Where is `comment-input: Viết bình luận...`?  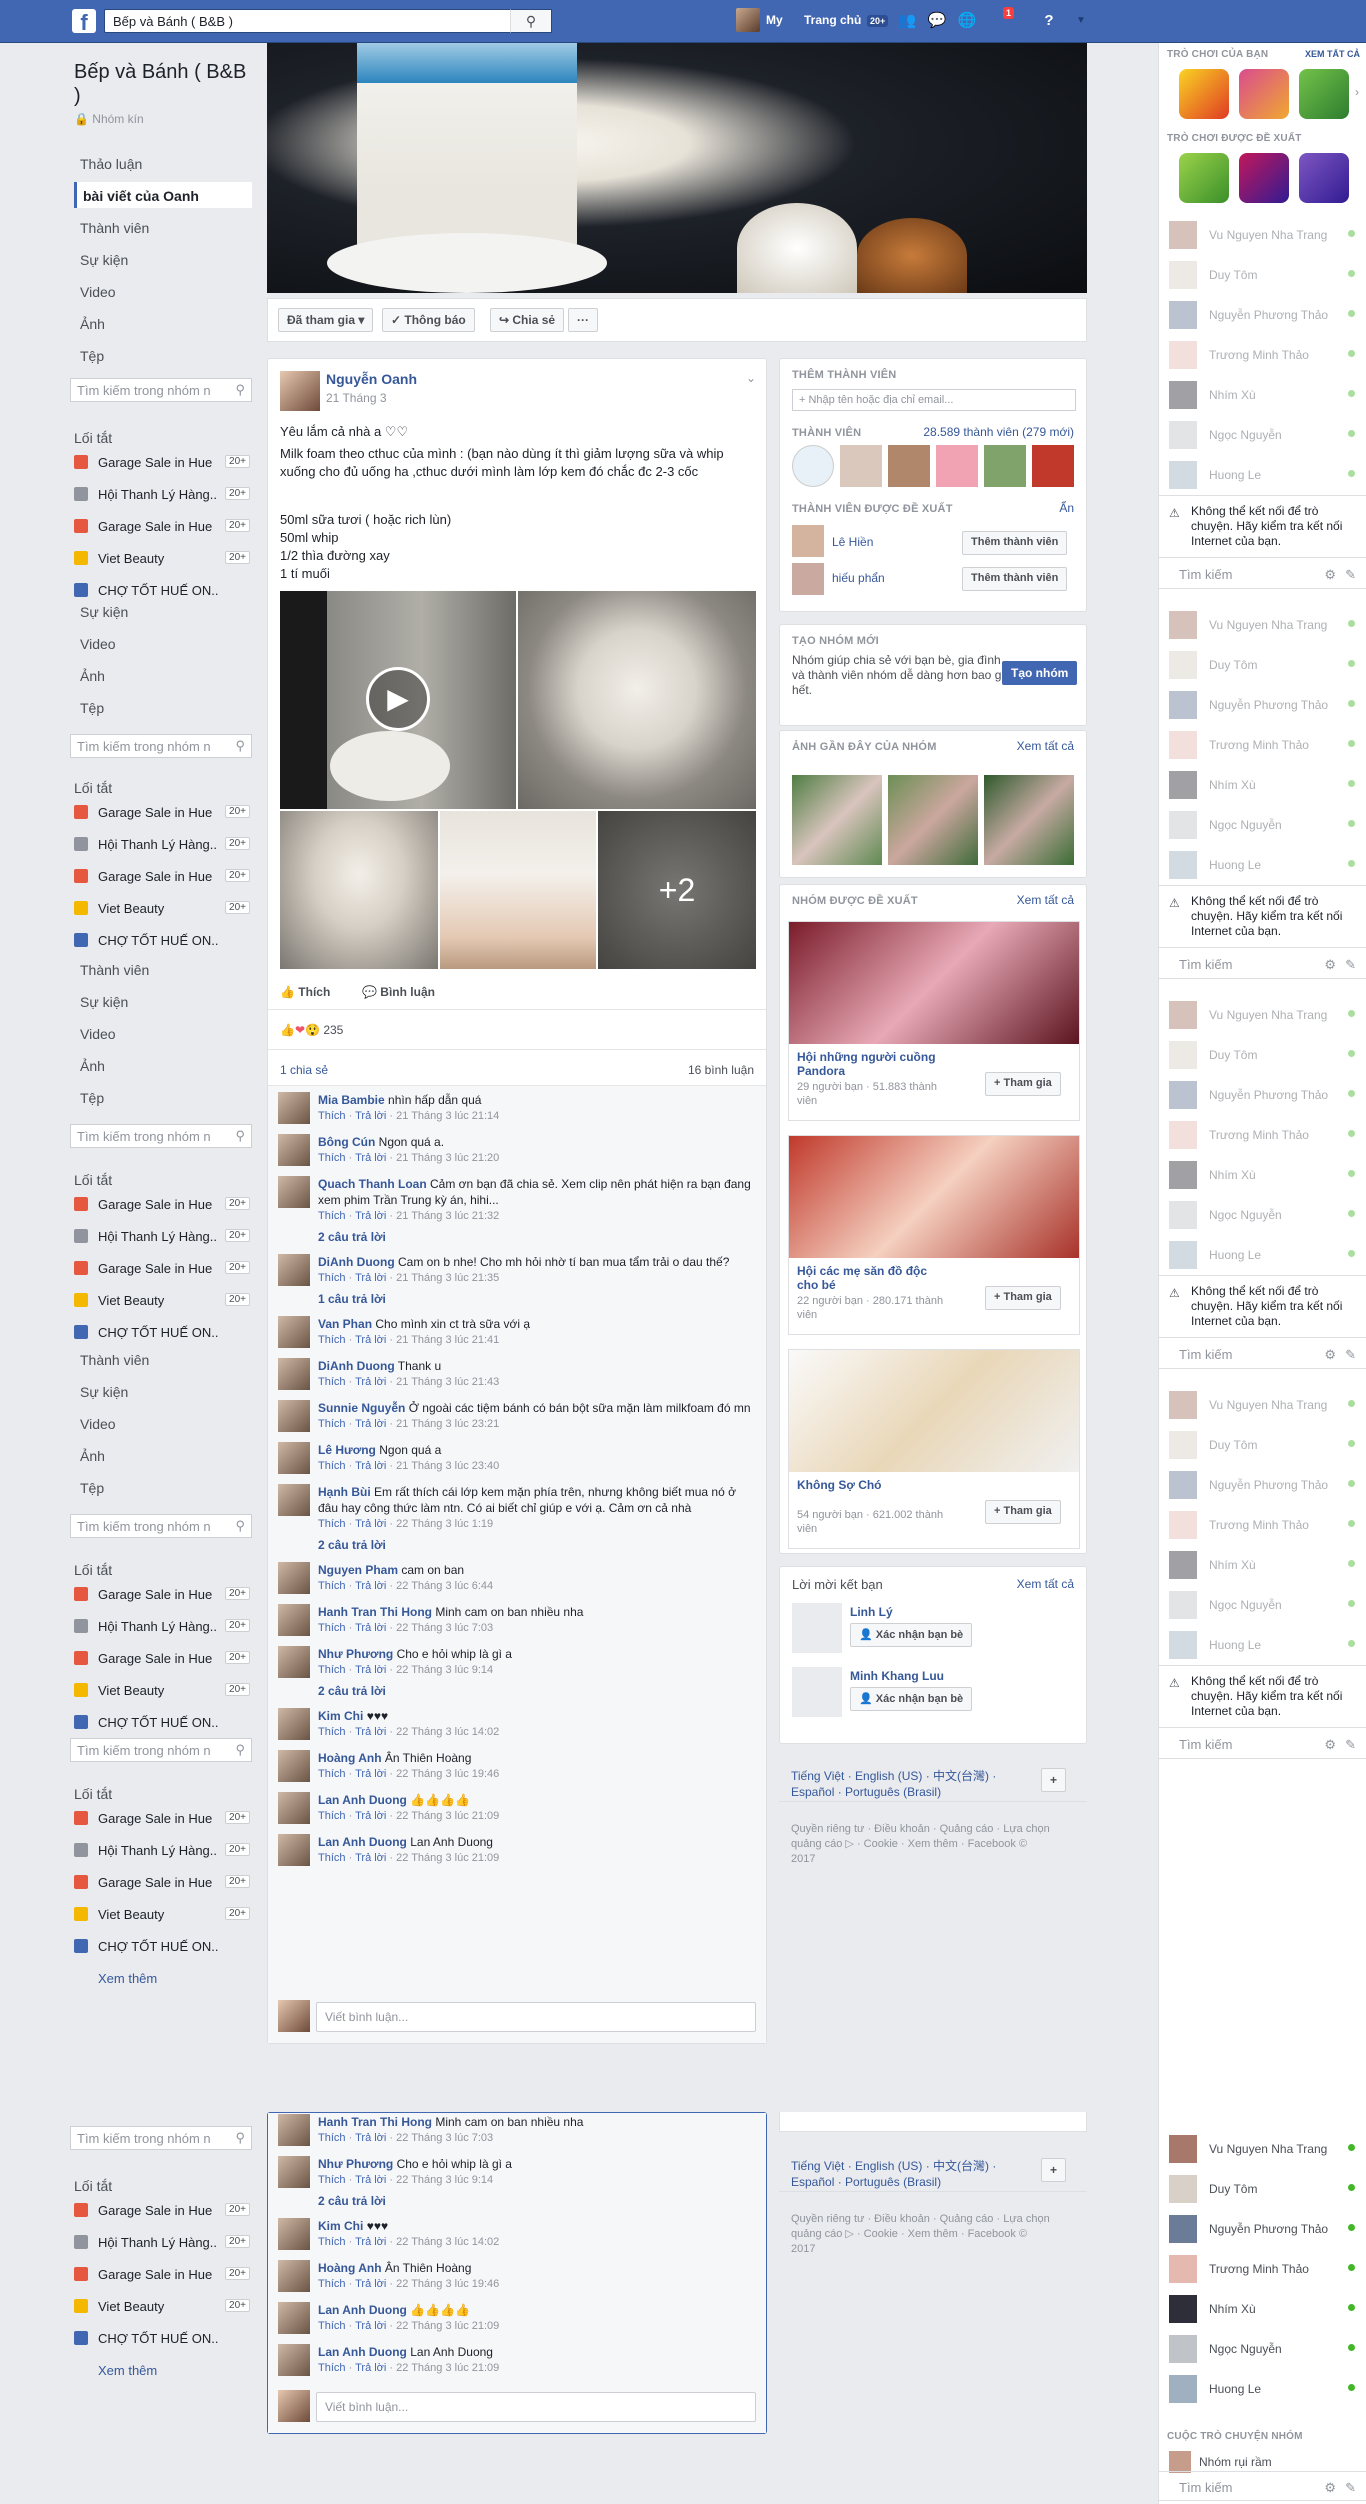
comment-input: Viết bình luận... is located at coordinates (536, 2407).